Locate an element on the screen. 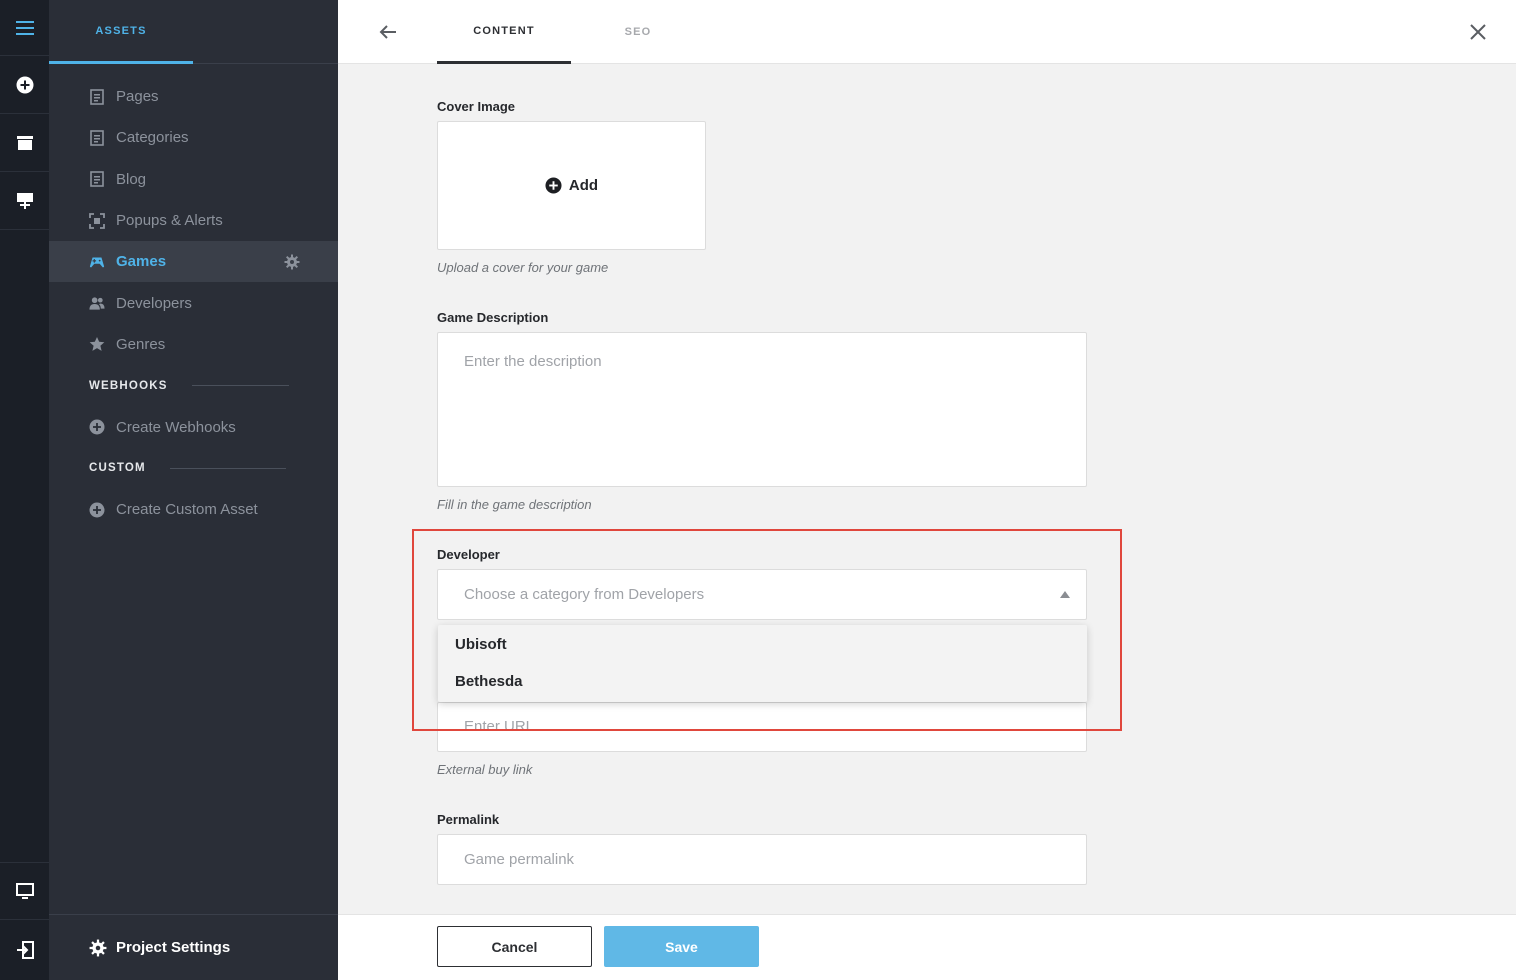 This screenshot has height=980, width=1516. editor-topbar: CONTENT SEO is located at coordinates (927, 32).